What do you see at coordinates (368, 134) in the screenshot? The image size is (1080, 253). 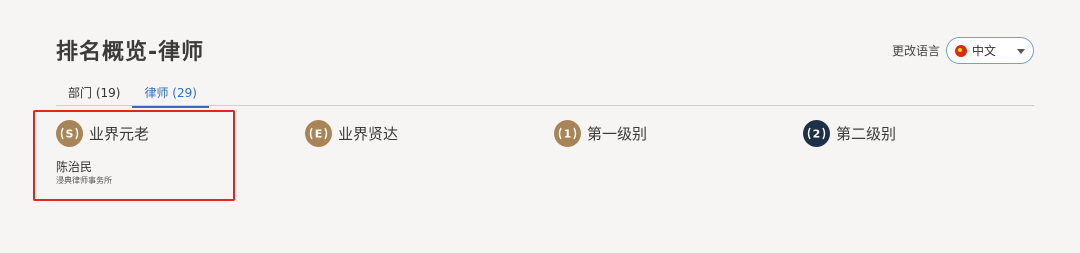 I see `category-label: 业界贤达` at bounding box center [368, 134].